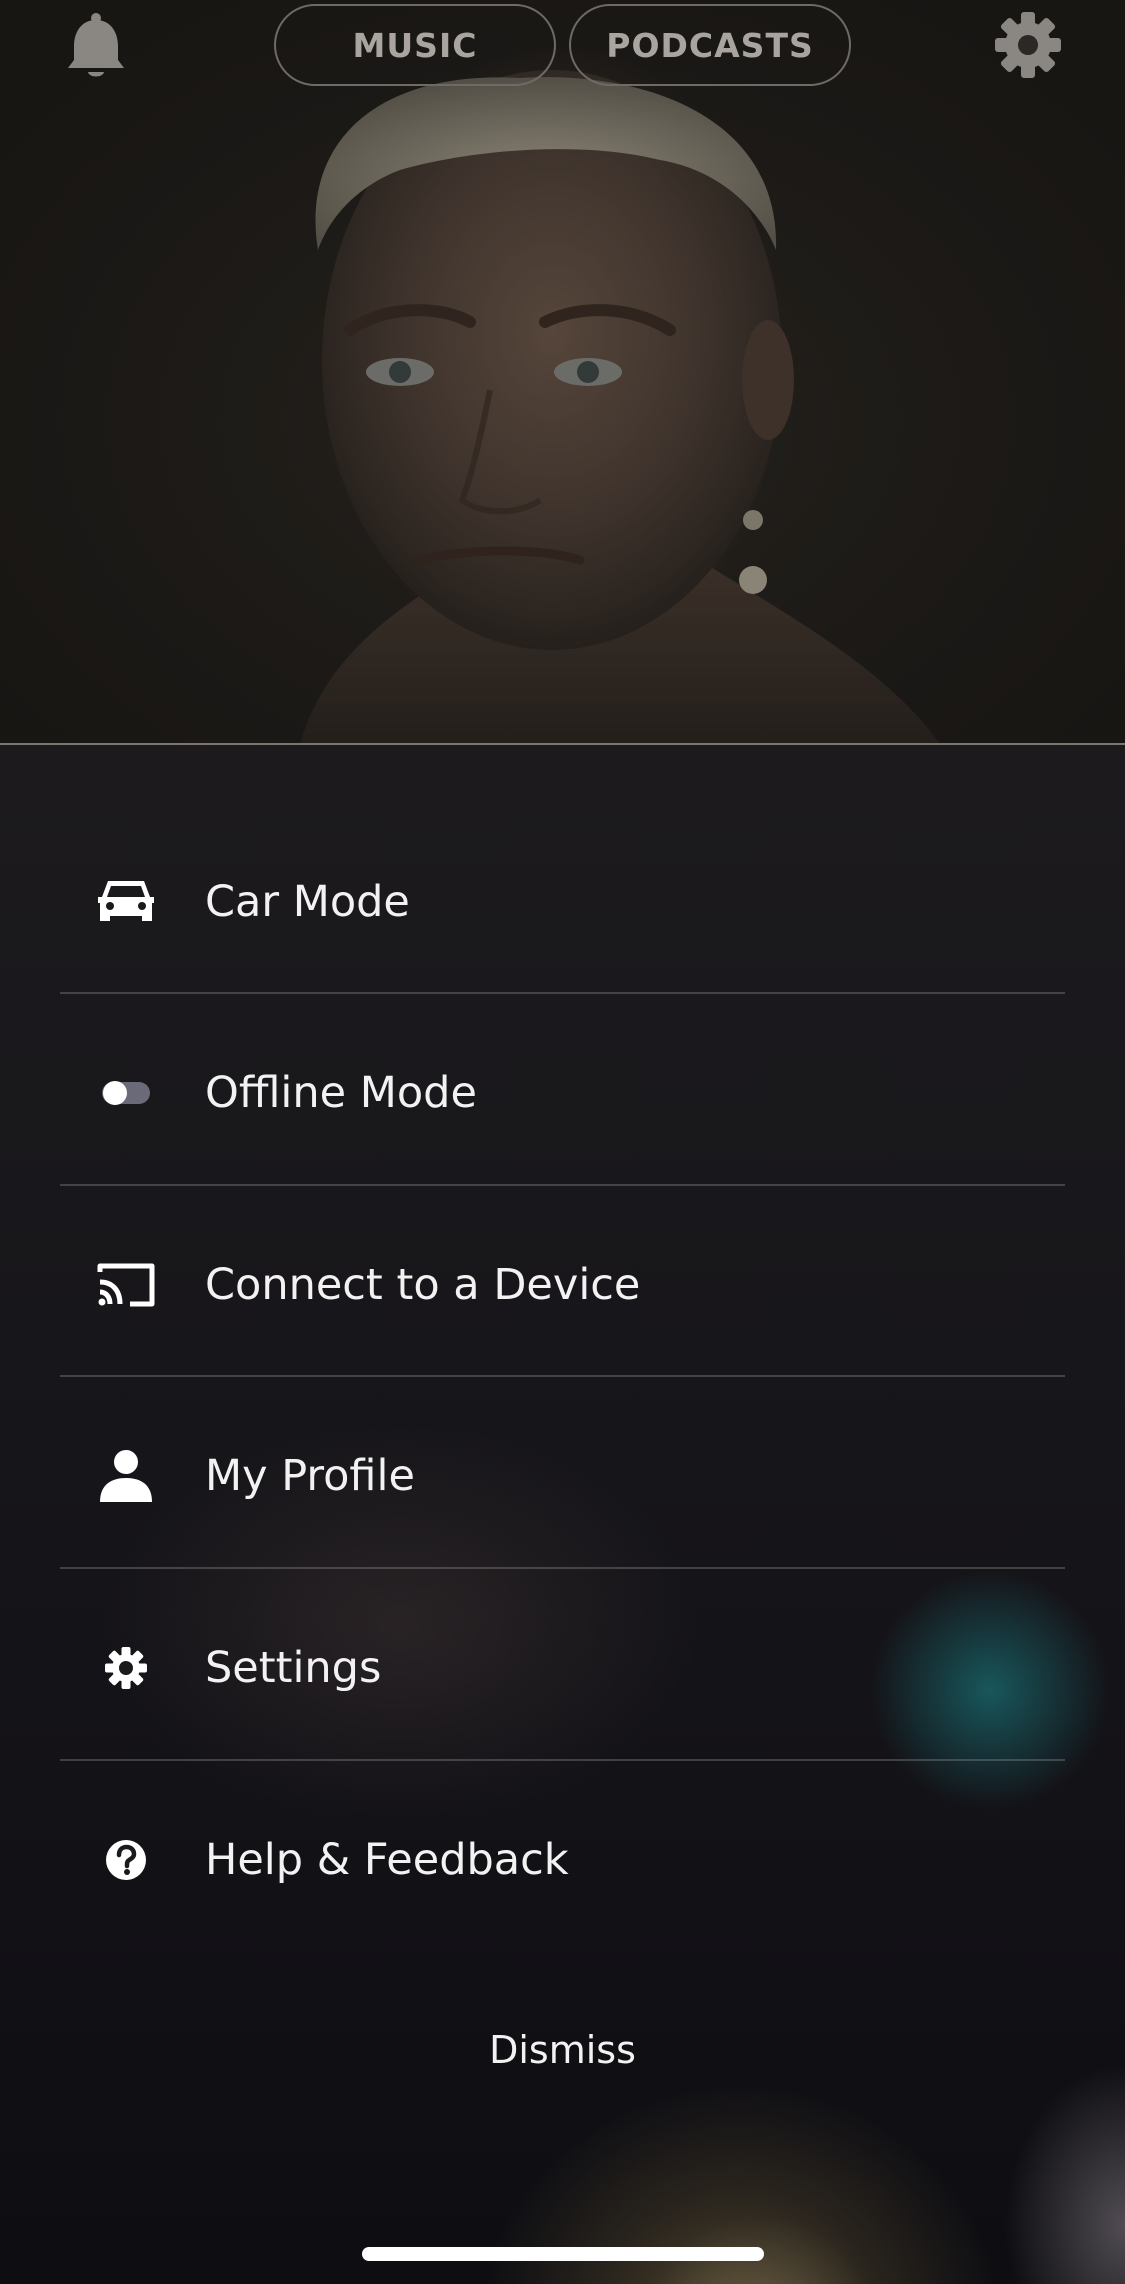 This screenshot has width=1125, height=2284. What do you see at coordinates (96, 47) in the screenshot?
I see `bell-icon` at bounding box center [96, 47].